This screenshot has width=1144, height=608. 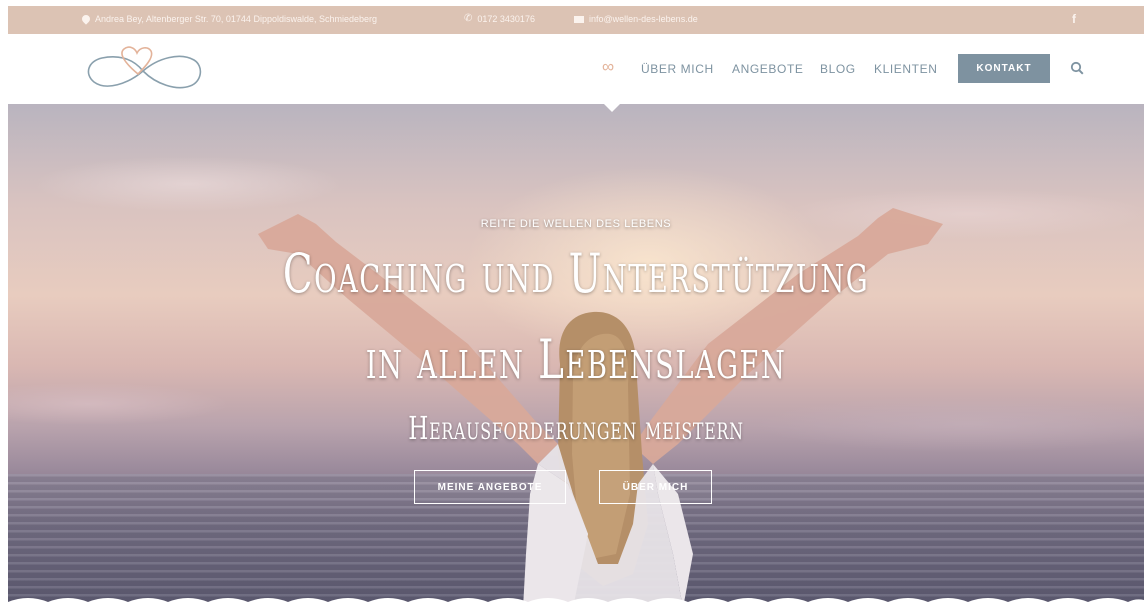 I want to click on hero-headline-line-1: Coaching und Unterstützung, so click(x=576, y=273).